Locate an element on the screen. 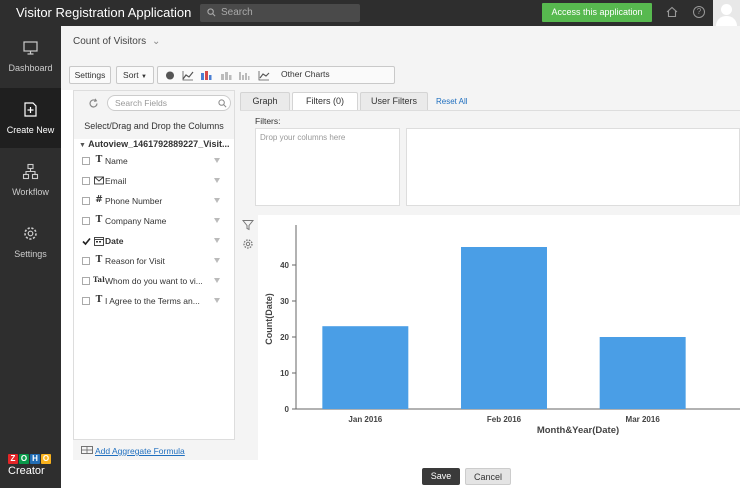 Image resolution: width=740 pixels, height=488 pixels. report-title-dropdown: Count of Visitors ⌄ is located at coordinates (116, 41).